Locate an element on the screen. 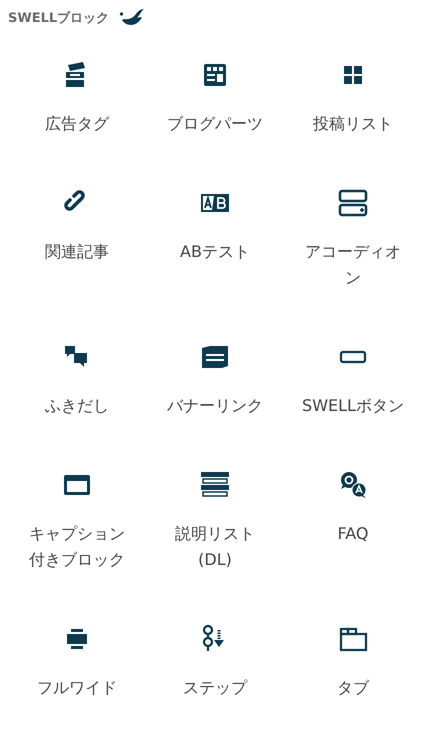 This screenshot has height=744, width=422. block-item: タブ is located at coordinates (353, 664).